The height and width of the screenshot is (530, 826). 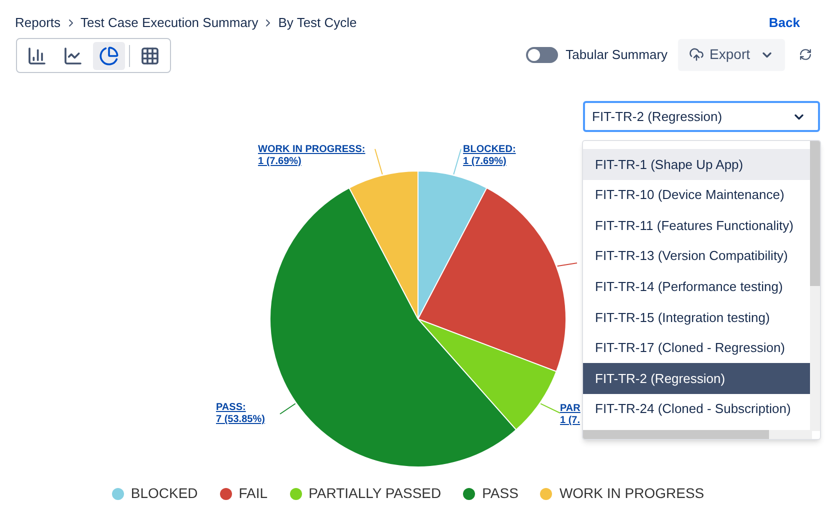 What do you see at coordinates (570, 415) in the screenshot?
I see `slice-label: PAR 1 (7.` at bounding box center [570, 415].